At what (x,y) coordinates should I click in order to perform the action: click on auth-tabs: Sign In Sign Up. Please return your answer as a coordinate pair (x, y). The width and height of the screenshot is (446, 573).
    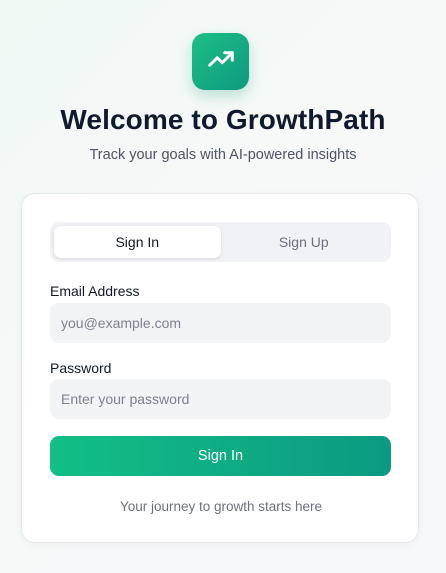
    Looking at the image, I should click on (220, 242).